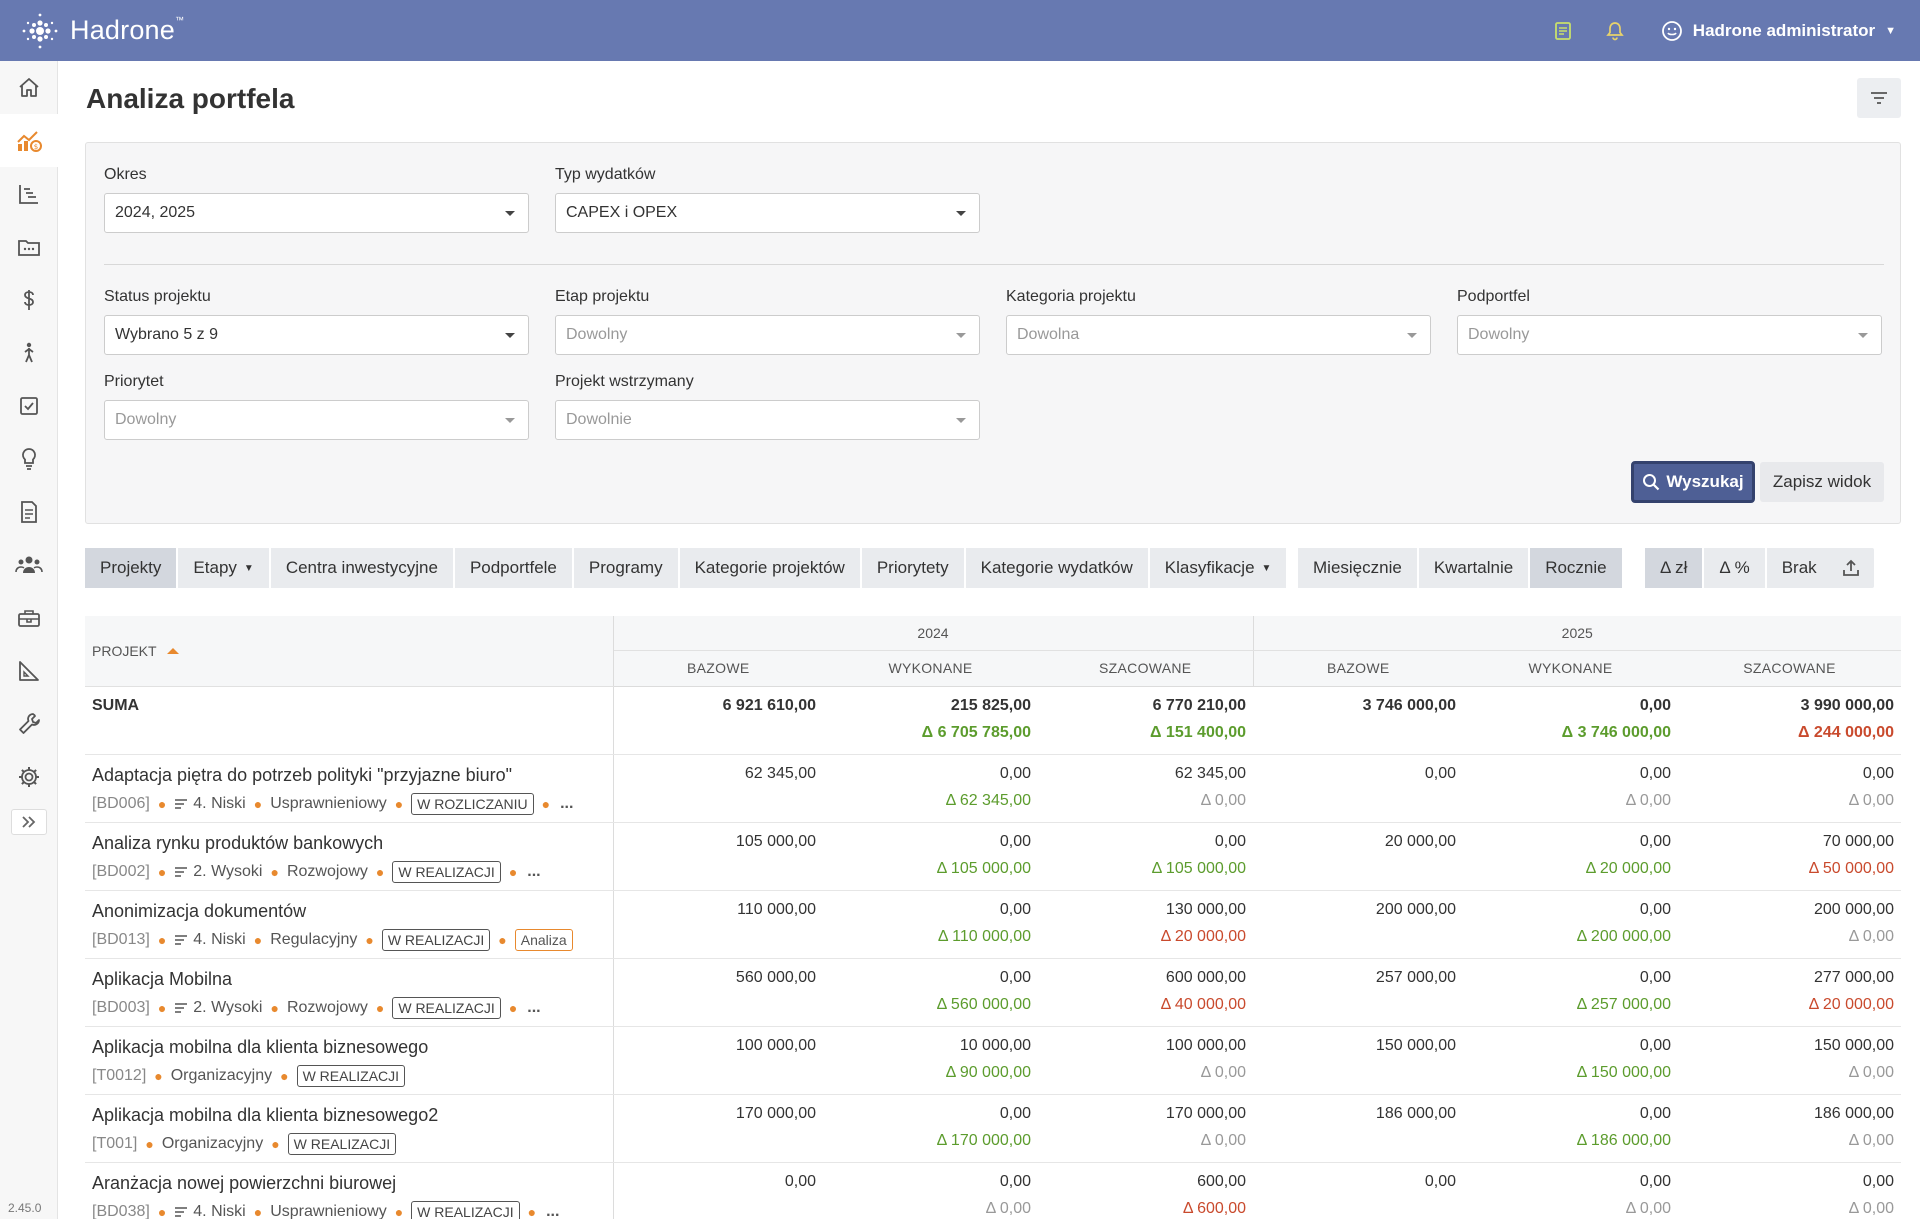 The image size is (1920, 1219). Describe the element at coordinates (1205, 977) in the screenshot. I see `value: 600 000,00` at that location.